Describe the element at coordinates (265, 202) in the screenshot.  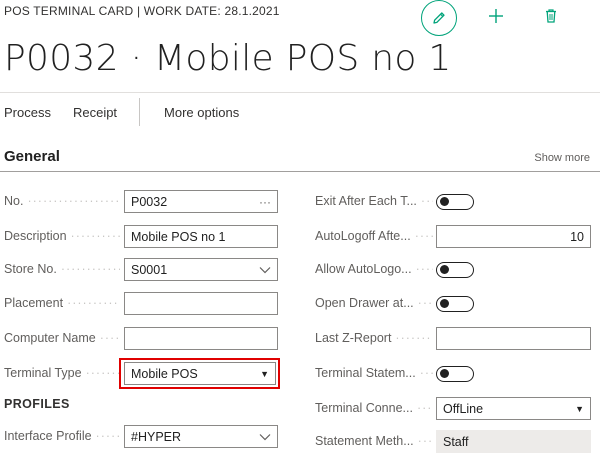
I see `assist-edit-button: ···` at that location.